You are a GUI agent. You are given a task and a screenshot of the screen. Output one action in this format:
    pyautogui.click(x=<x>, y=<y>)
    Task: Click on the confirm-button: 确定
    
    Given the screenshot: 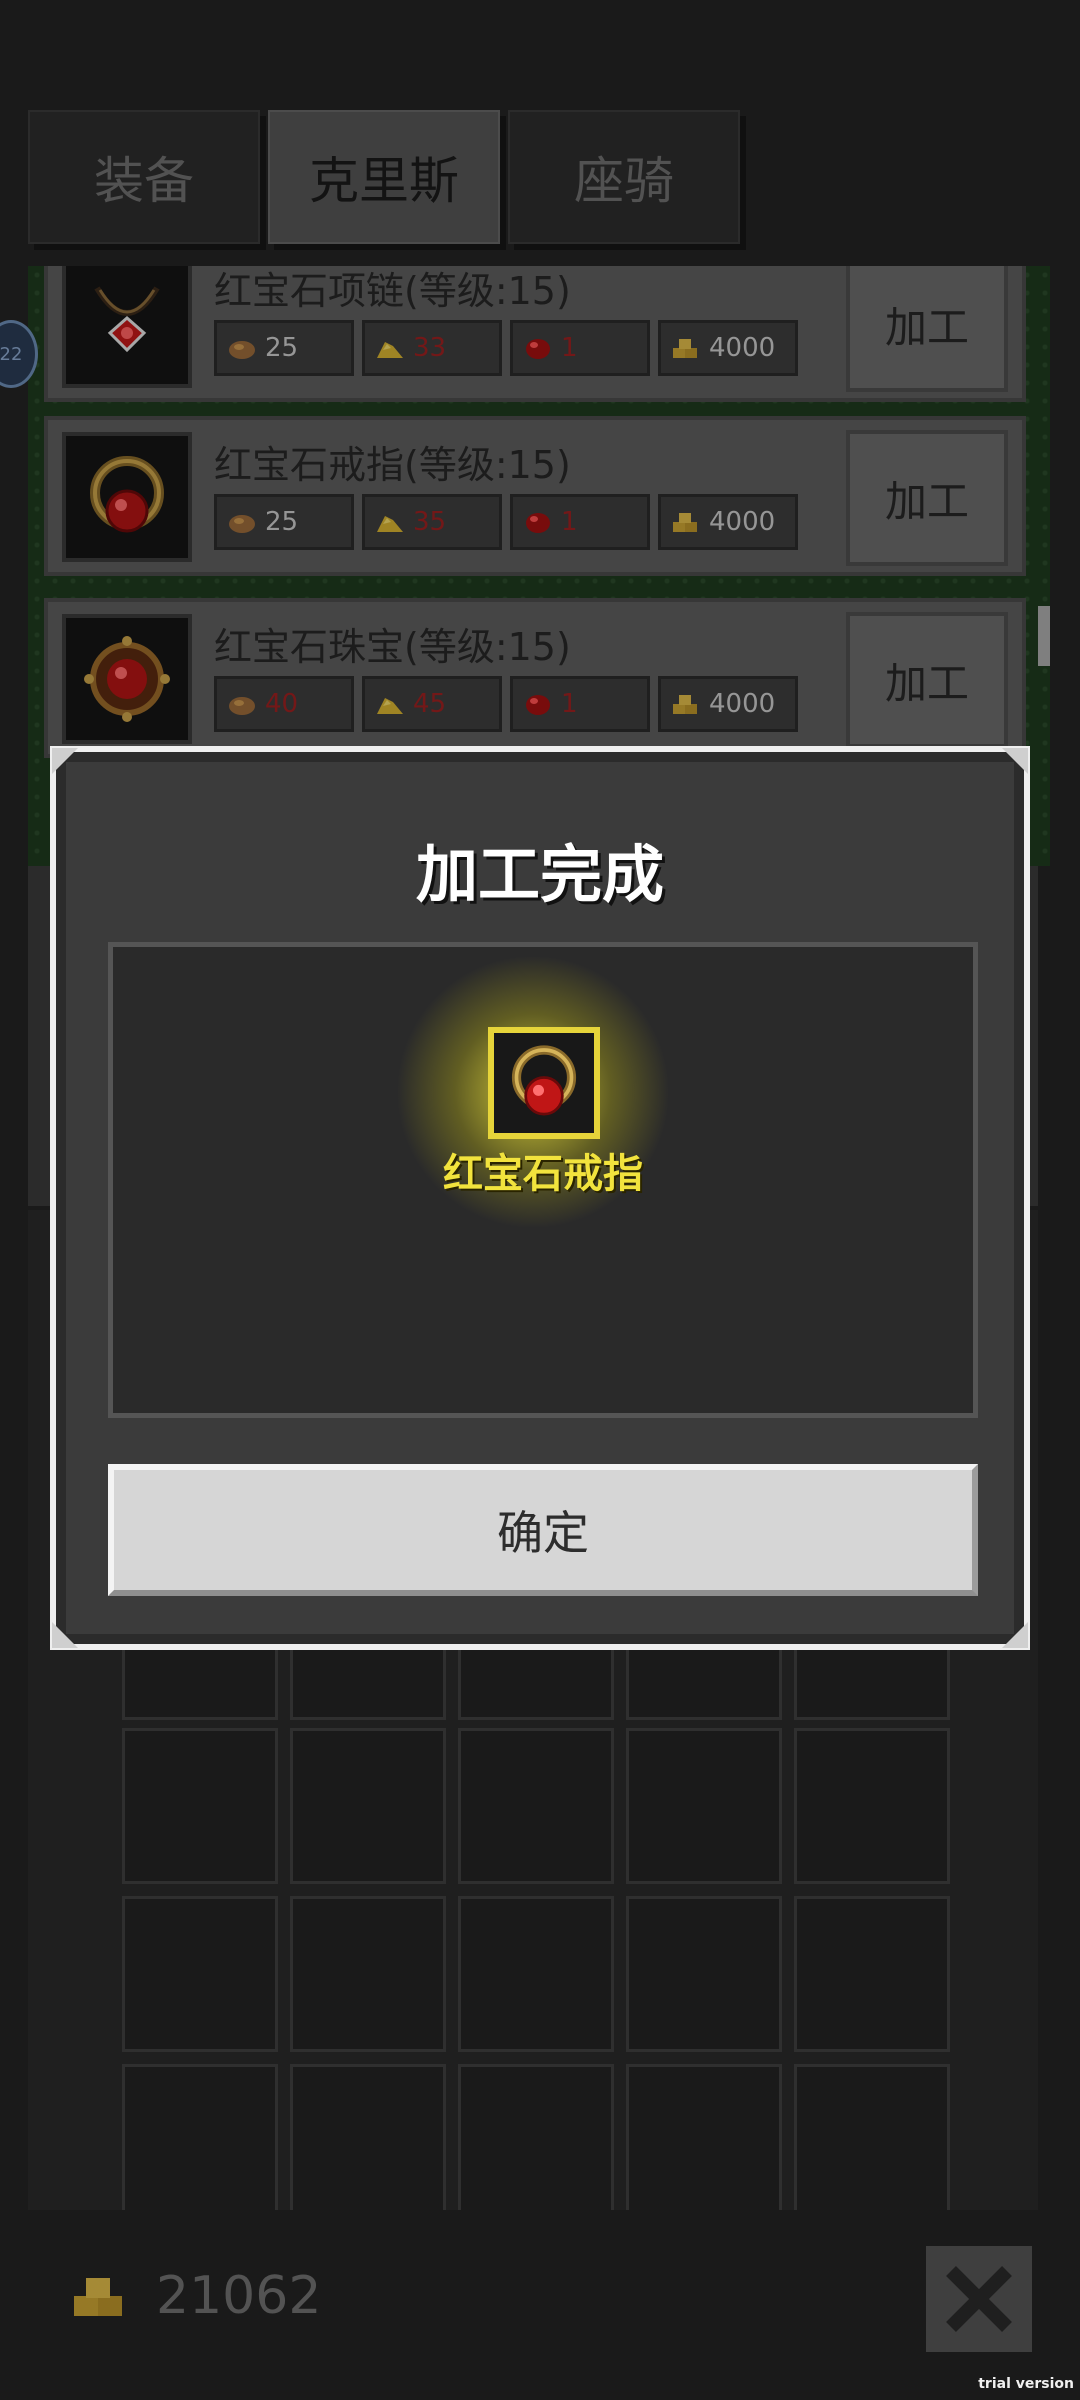 What is the action you would take?
    pyautogui.click(x=543, y=1530)
    